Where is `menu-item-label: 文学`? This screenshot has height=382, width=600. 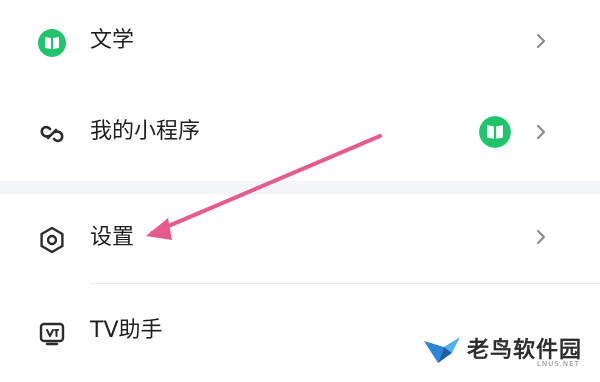 menu-item-label: 文学 is located at coordinates (112, 40).